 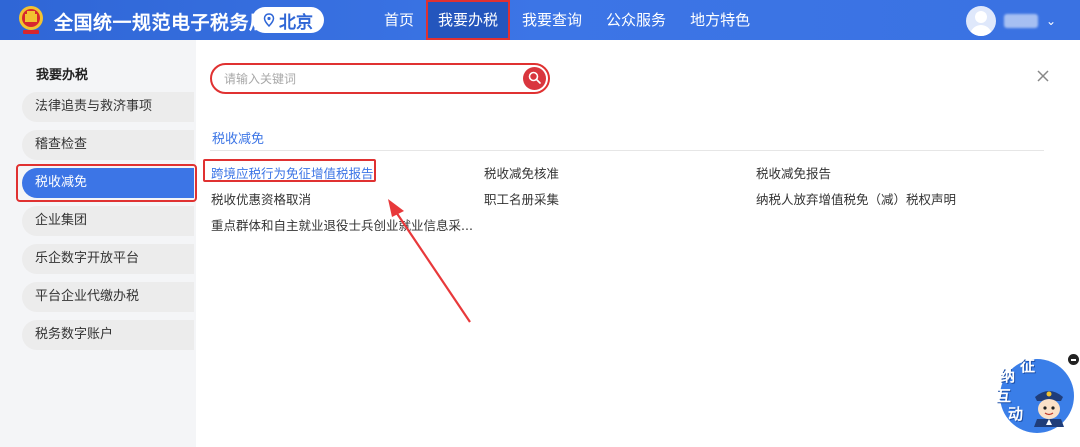 I want to click on chevron-down-icon: ⌄, so click(x=1051, y=21).